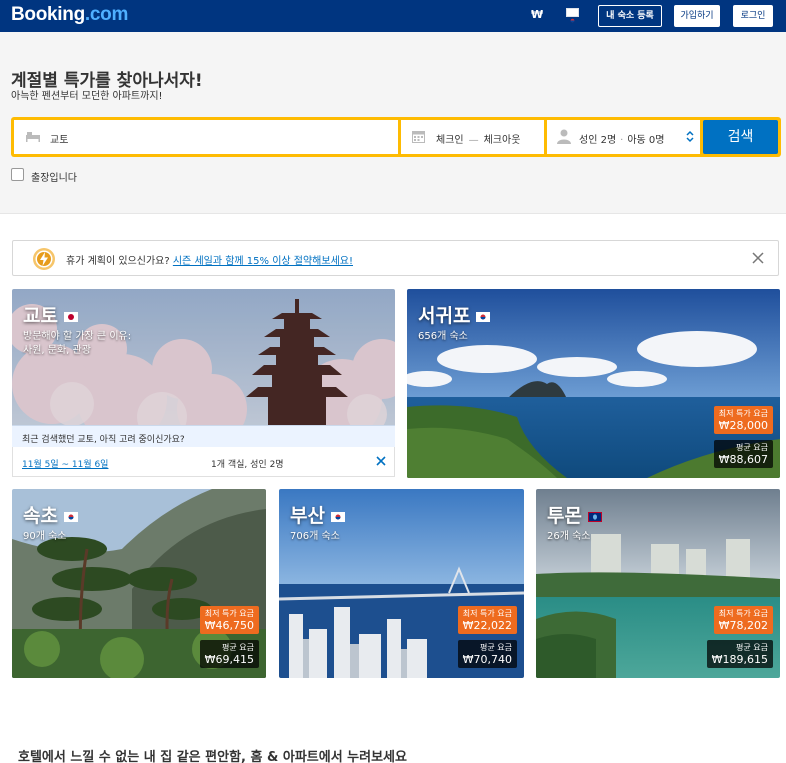  I want to click on recent-search-prompt: 최근 검색했던 교토, 아직 고려 중이신가요?, so click(203, 436).